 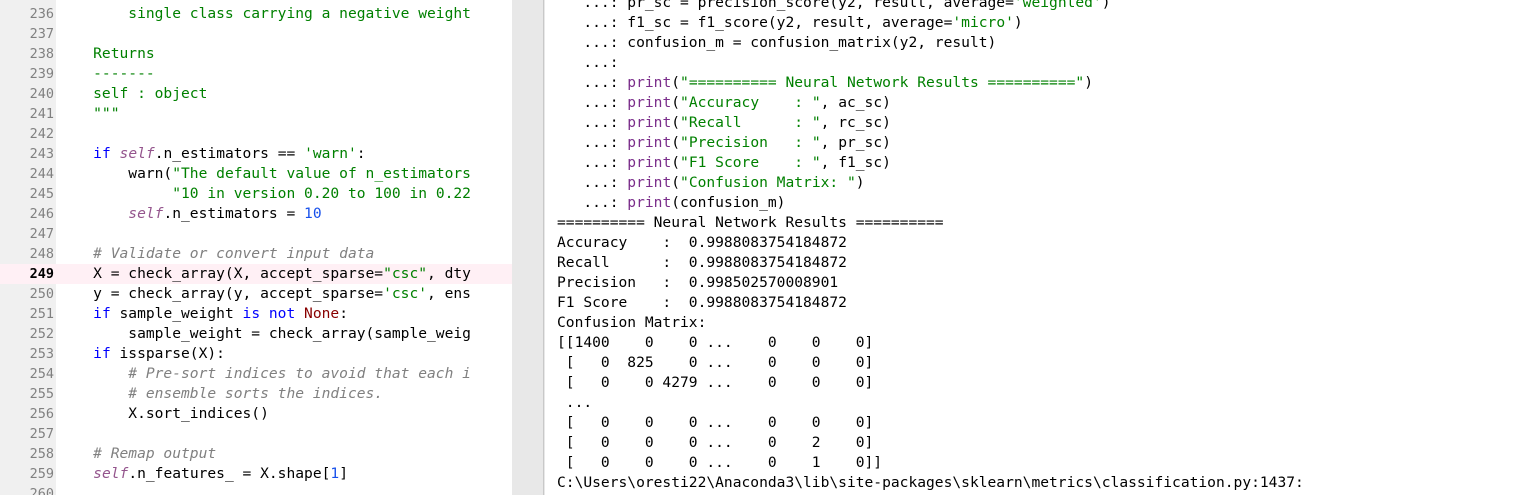 I want to click on console-token: [ 0 0 0 ... 0 1 0]], so click(x=720, y=462).